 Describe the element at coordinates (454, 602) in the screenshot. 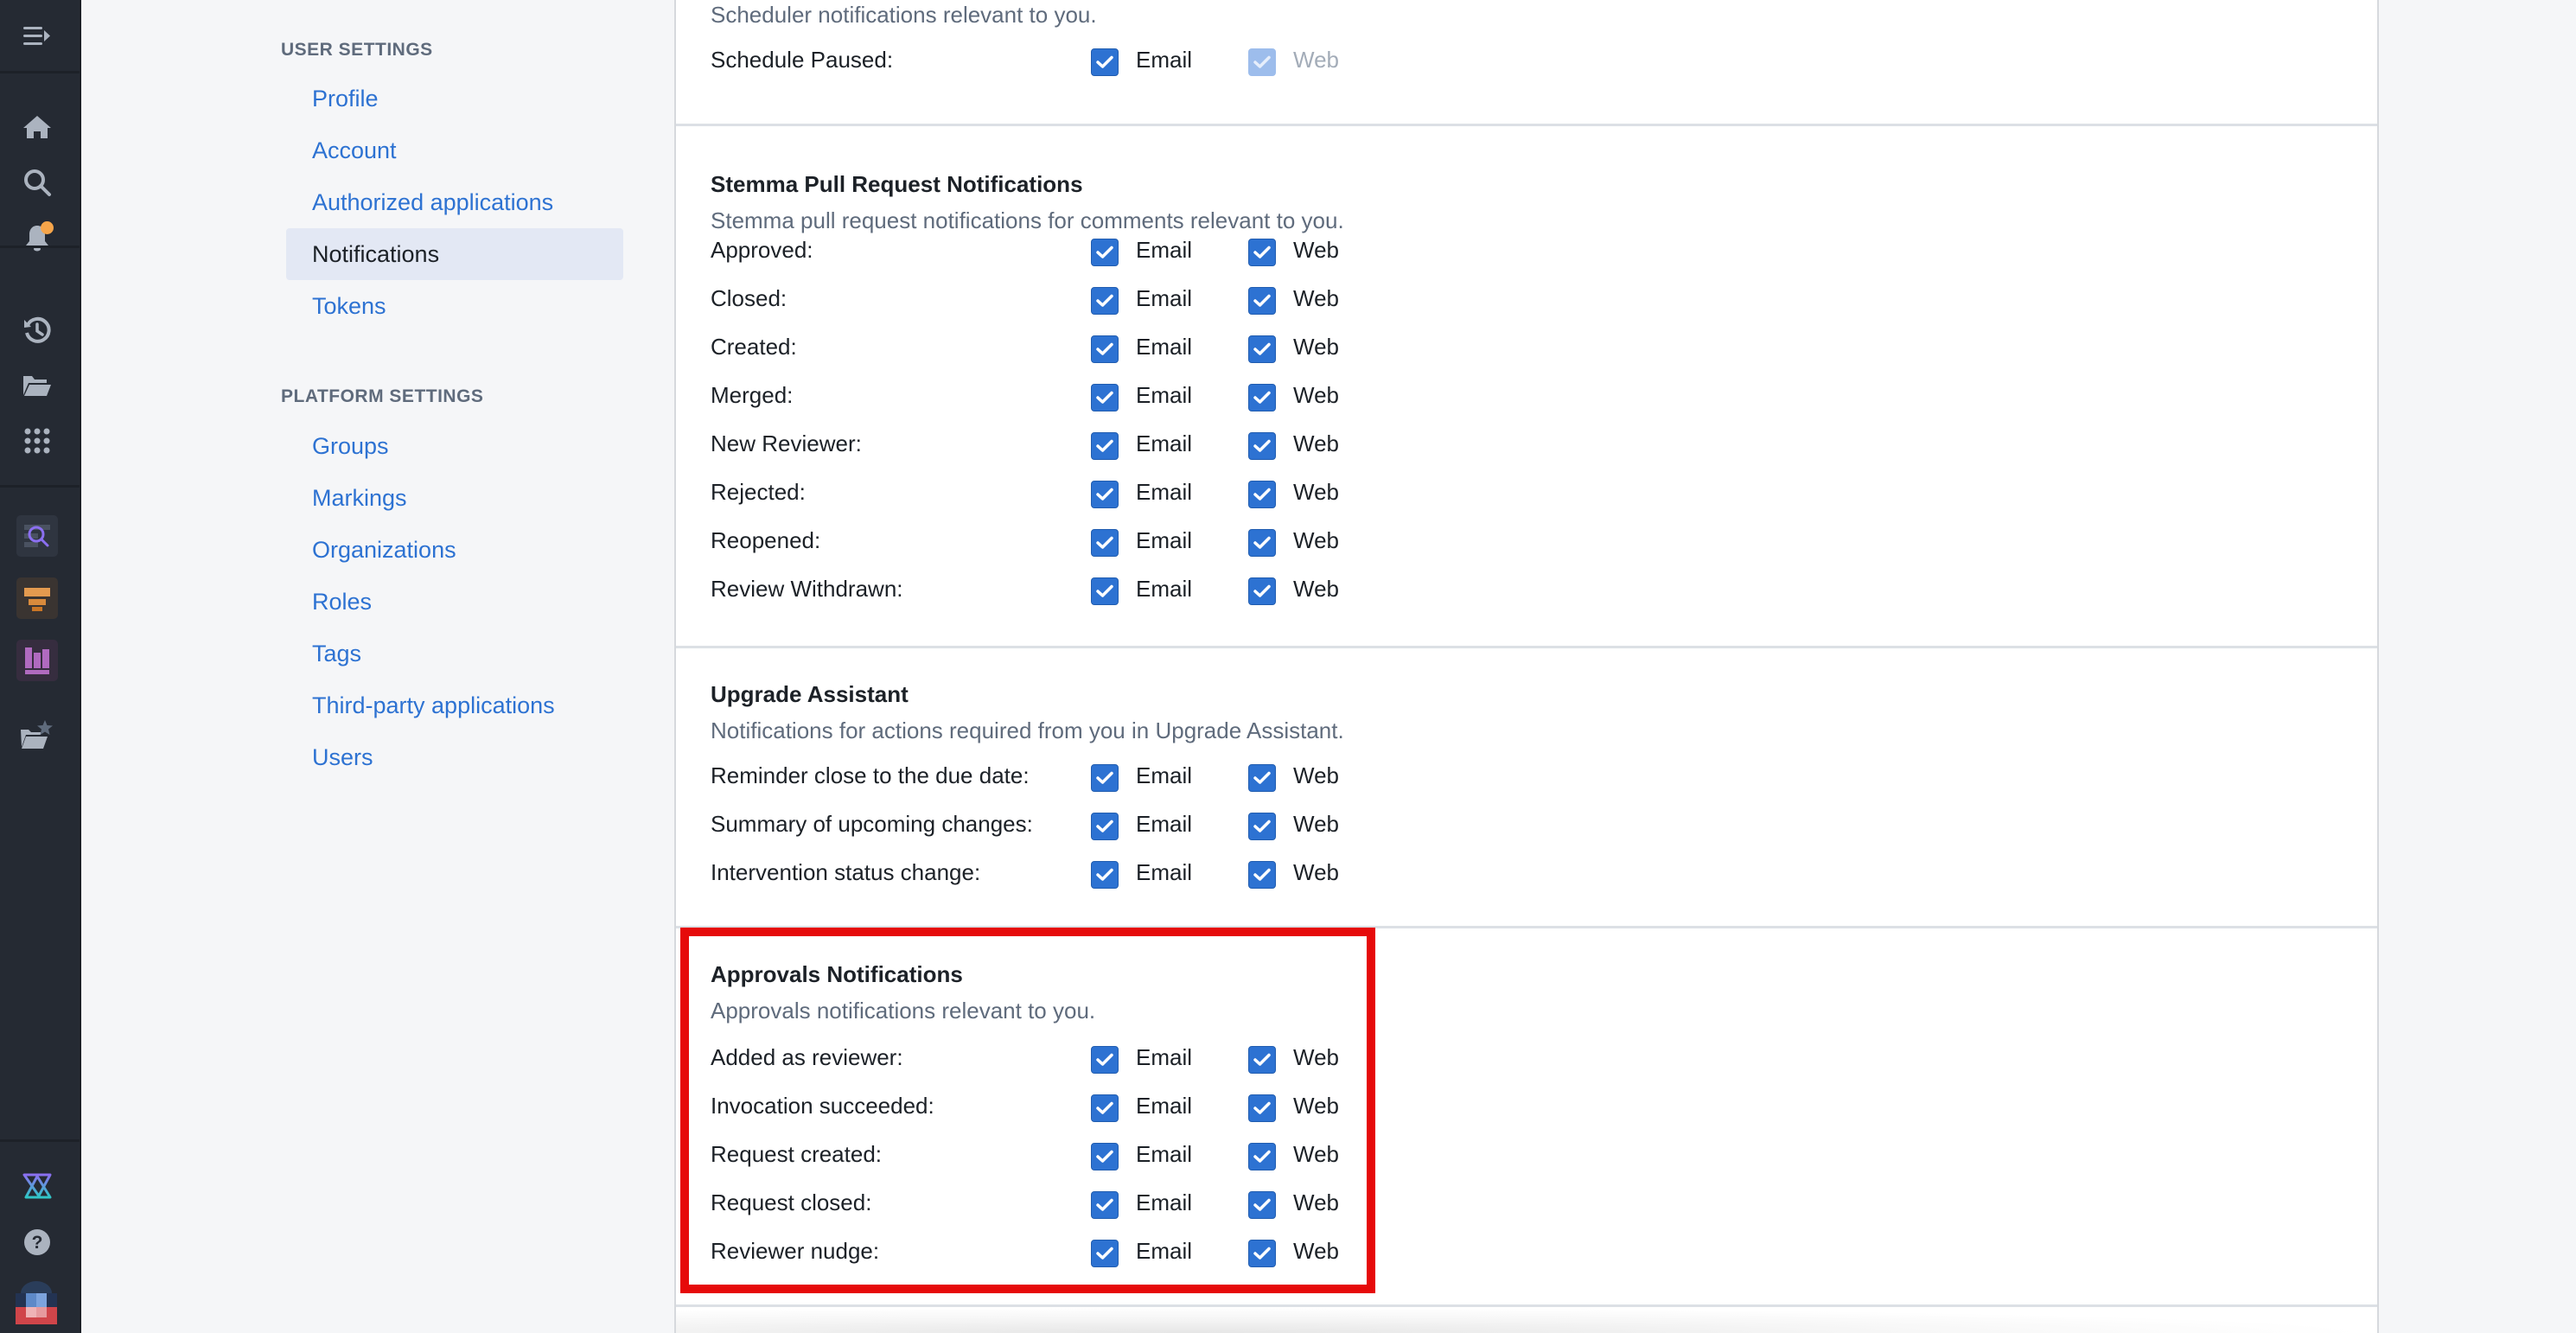

I see `nav-item-roles: Roles` at that location.